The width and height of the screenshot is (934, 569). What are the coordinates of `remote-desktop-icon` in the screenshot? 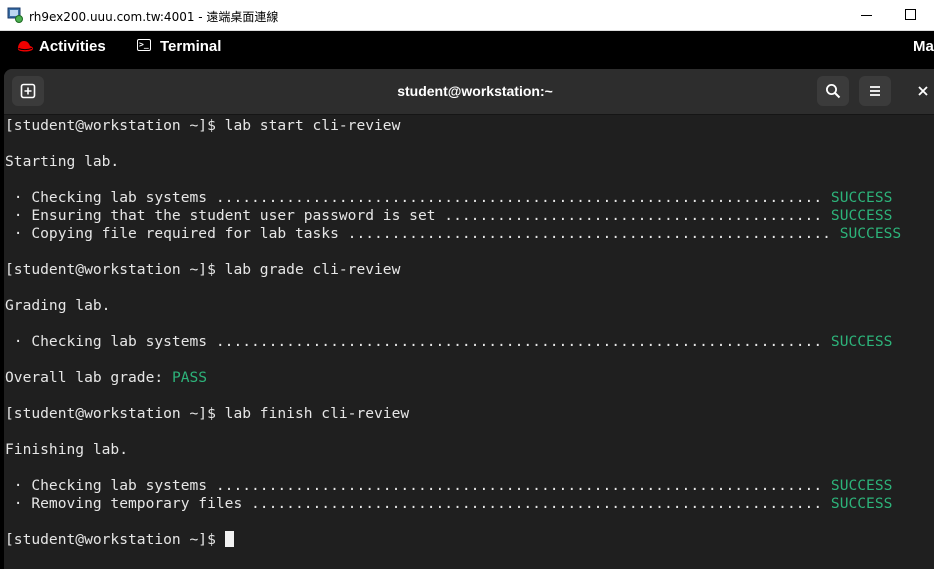 It's located at (15, 15).